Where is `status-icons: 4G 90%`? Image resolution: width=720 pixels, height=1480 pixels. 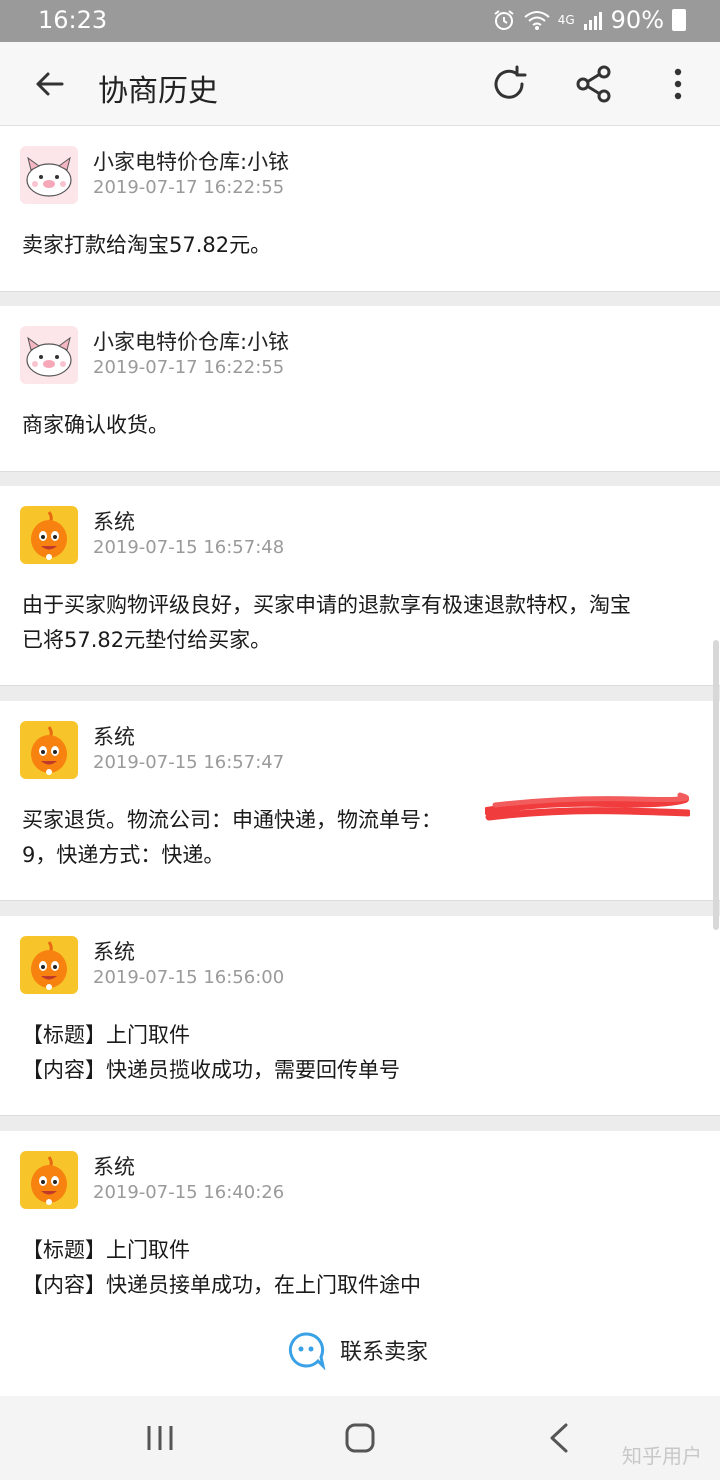 status-icons: 4G 90% is located at coordinates (589, 20).